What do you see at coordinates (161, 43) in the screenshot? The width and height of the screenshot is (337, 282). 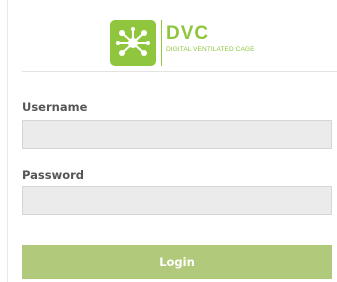 I see `logo-divider` at bounding box center [161, 43].